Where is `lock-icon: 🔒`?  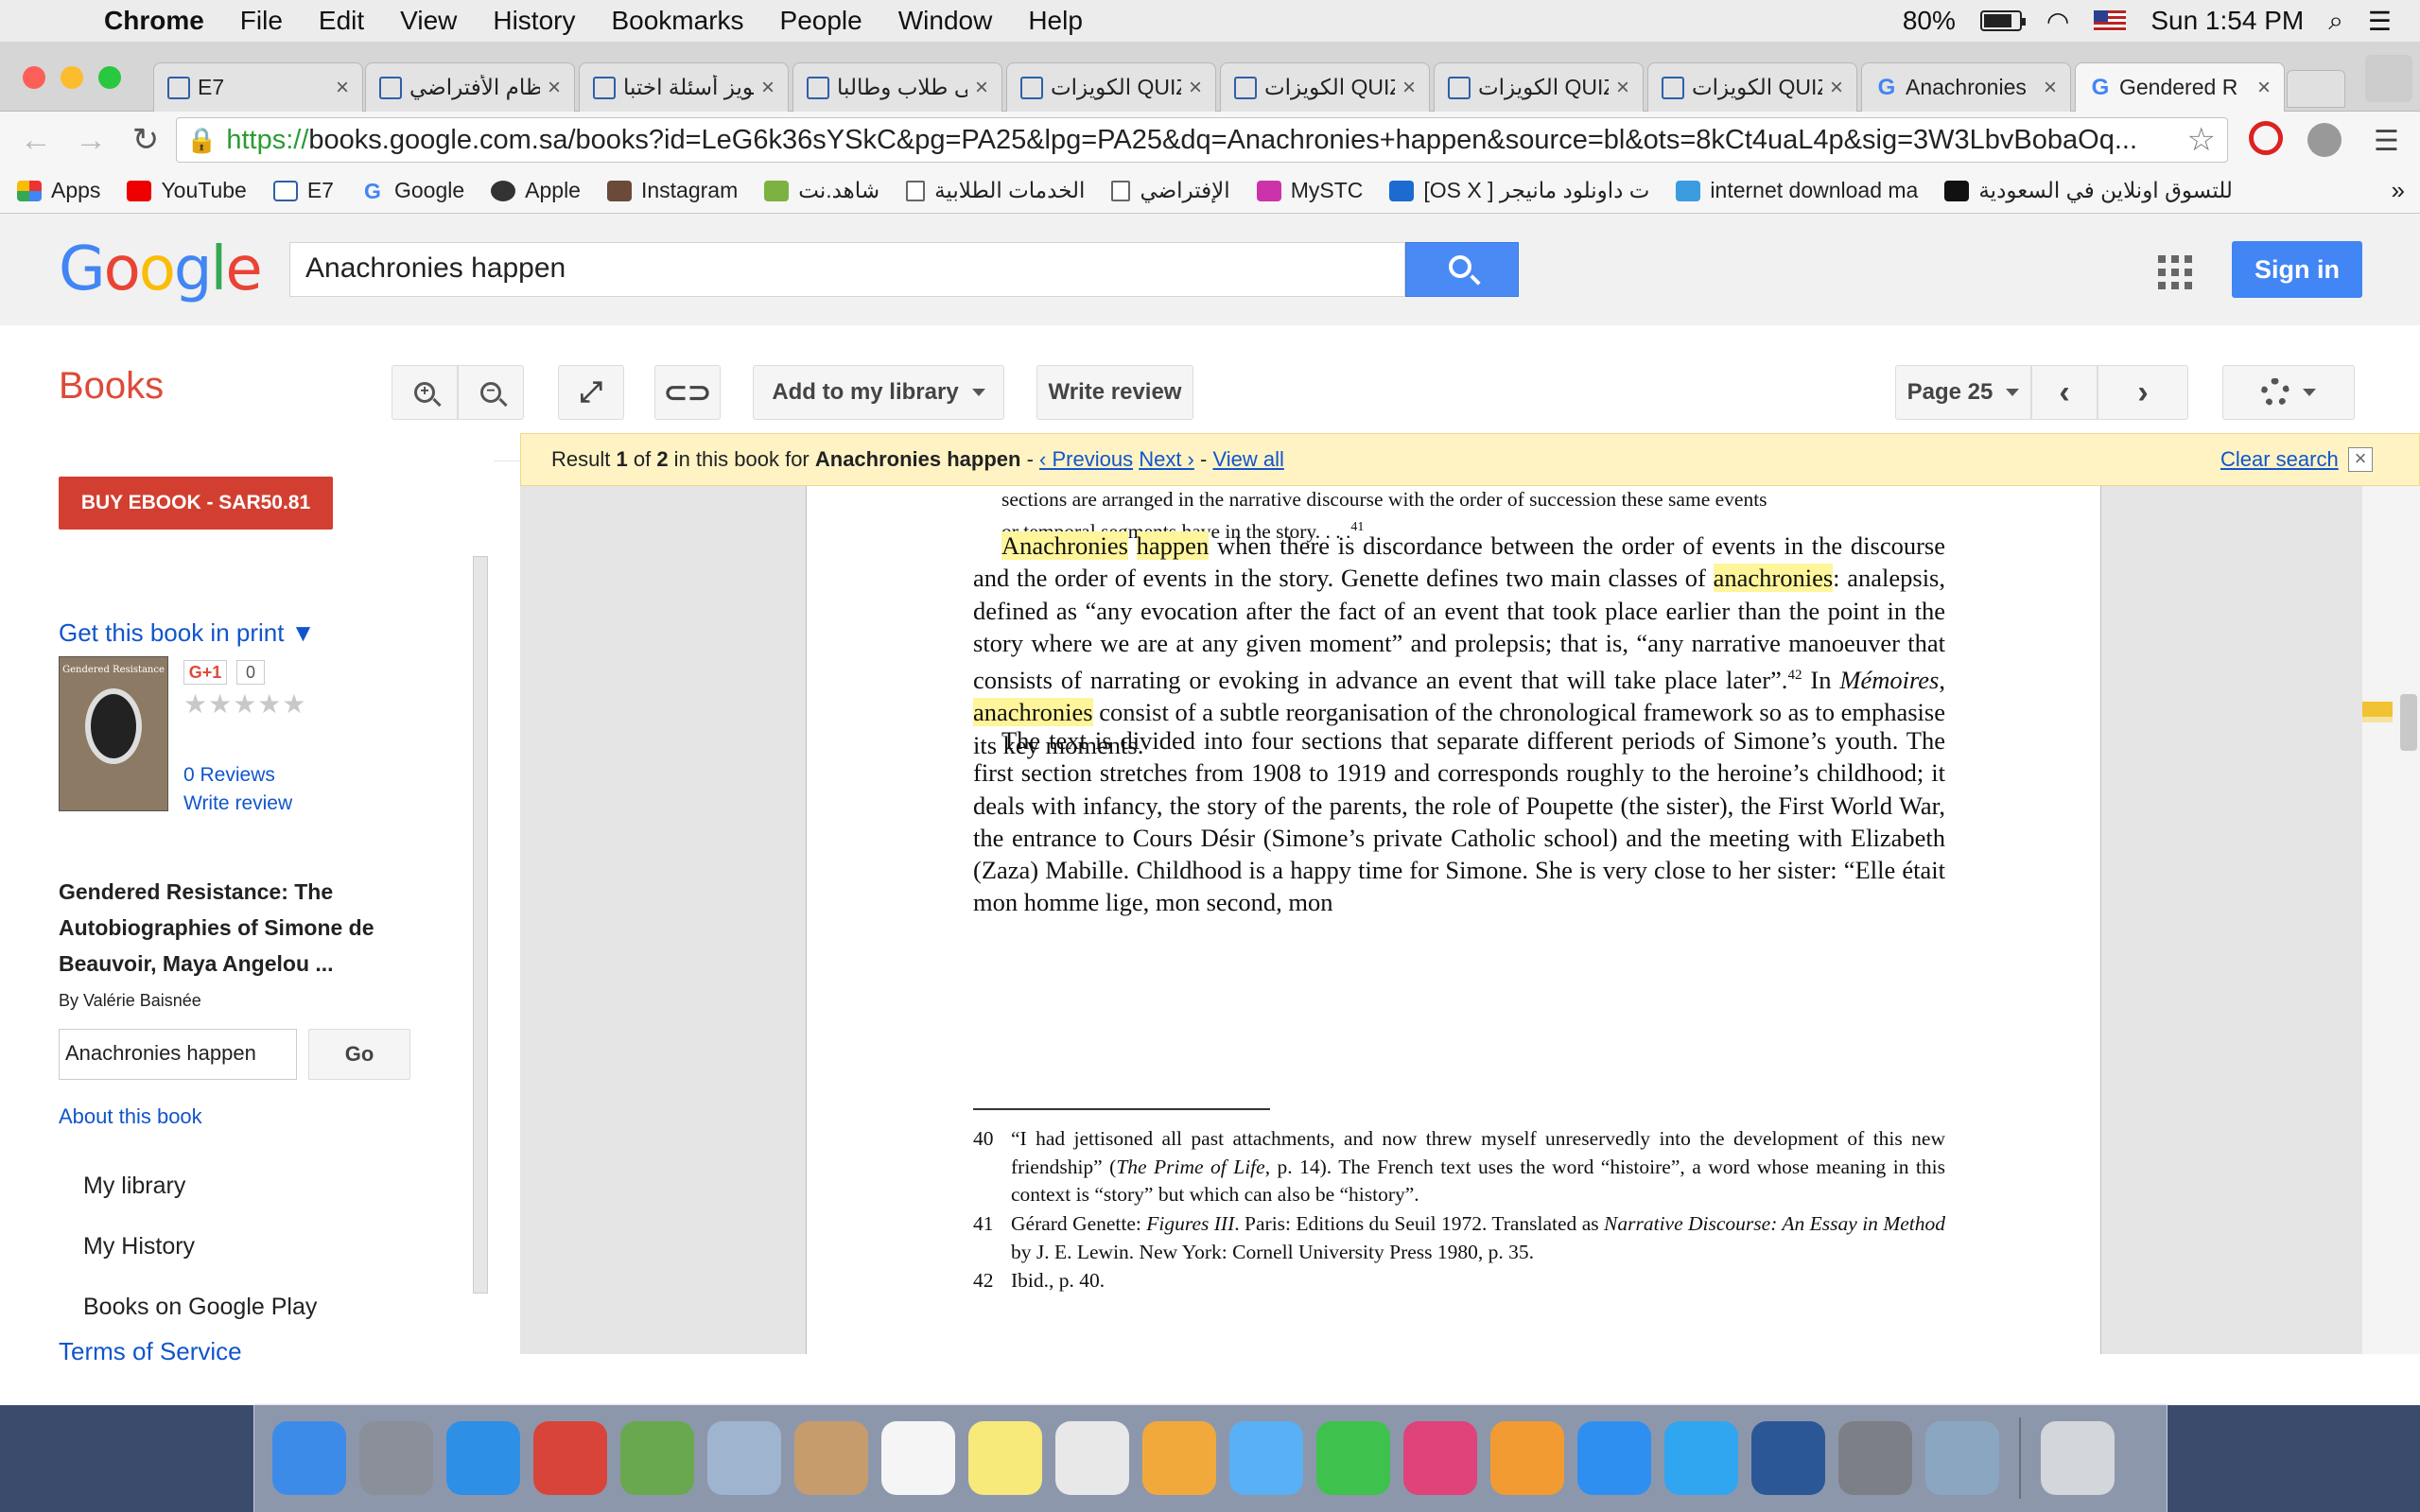 lock-icon: 🔒 is located at coordinates (202, 140).